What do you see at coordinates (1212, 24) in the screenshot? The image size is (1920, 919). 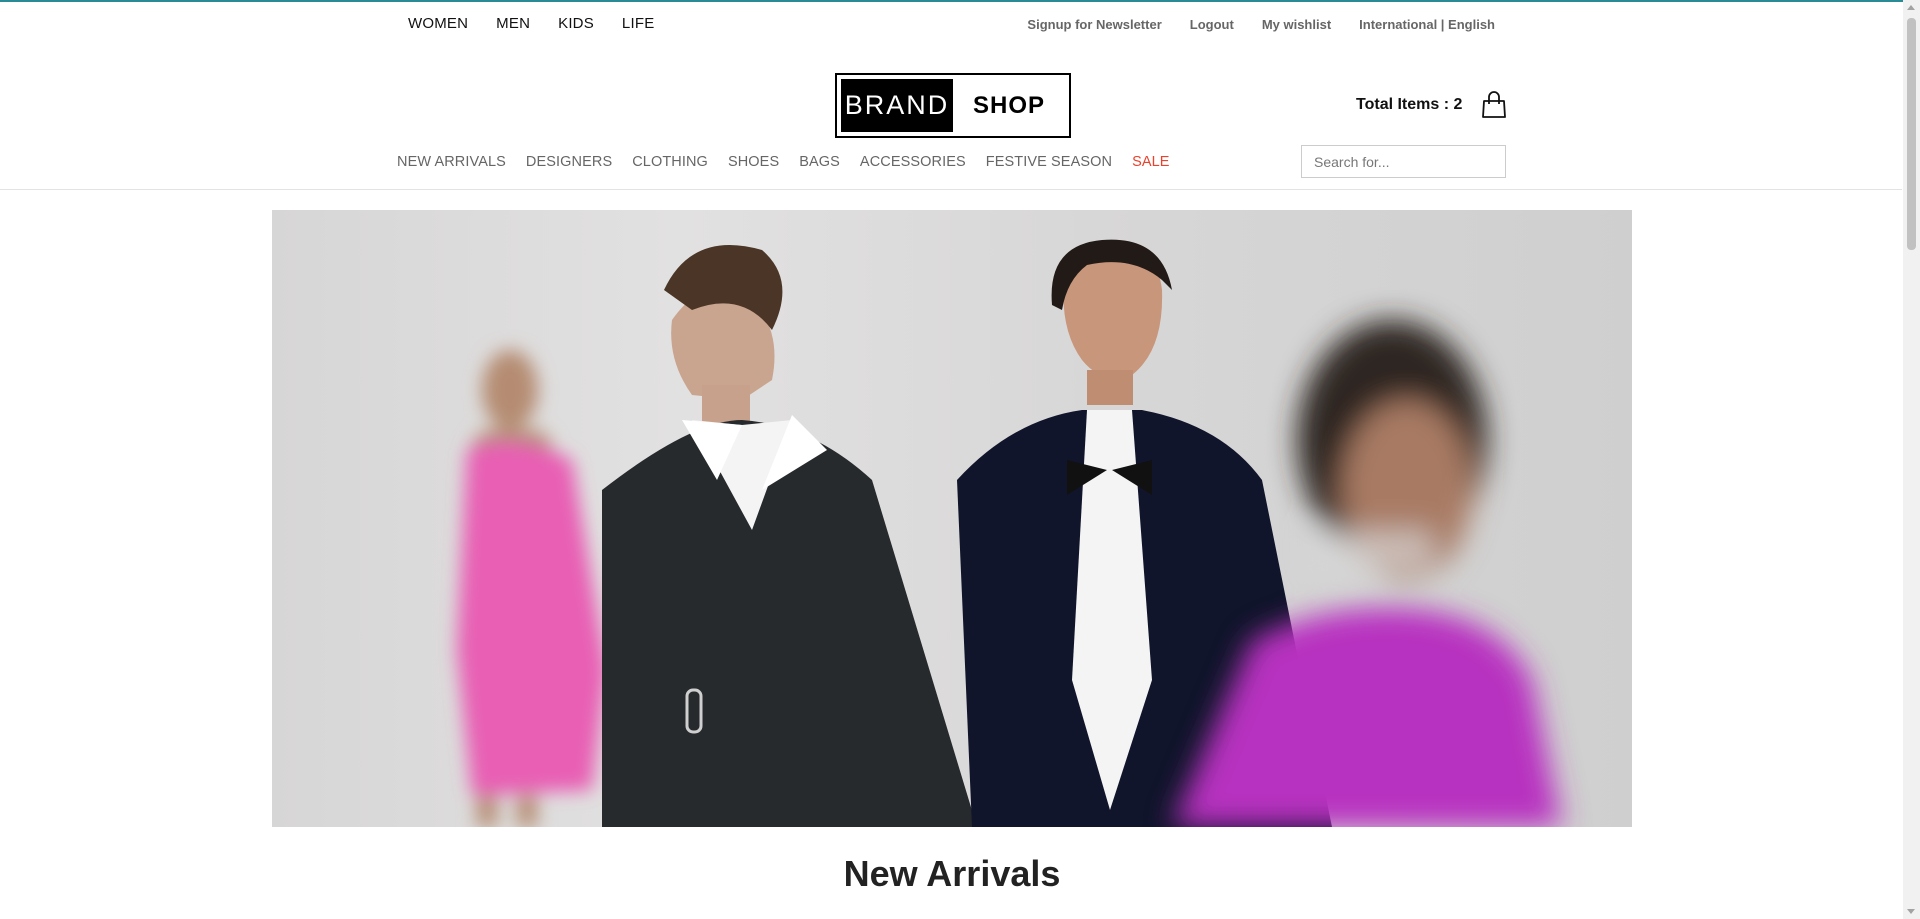 I see `logout-link: Logout` at bounding box center [1212, 24].